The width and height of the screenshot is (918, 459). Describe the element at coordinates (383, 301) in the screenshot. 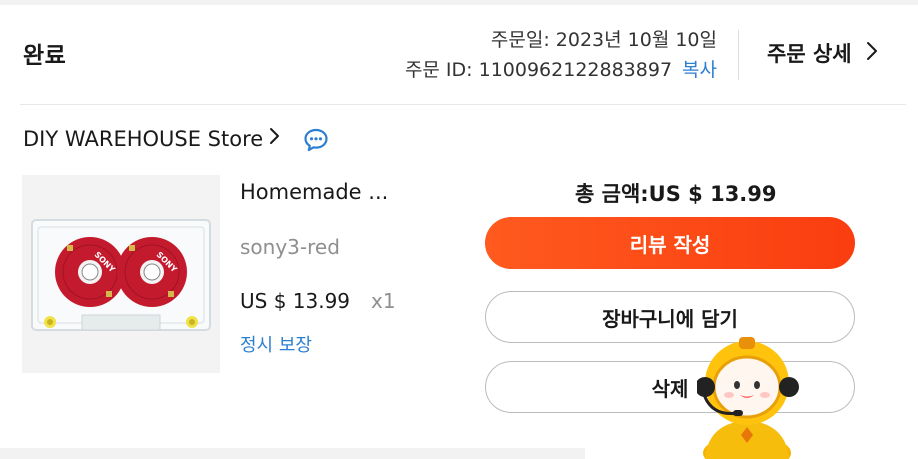

I see `product-quantity: x1` at that location.